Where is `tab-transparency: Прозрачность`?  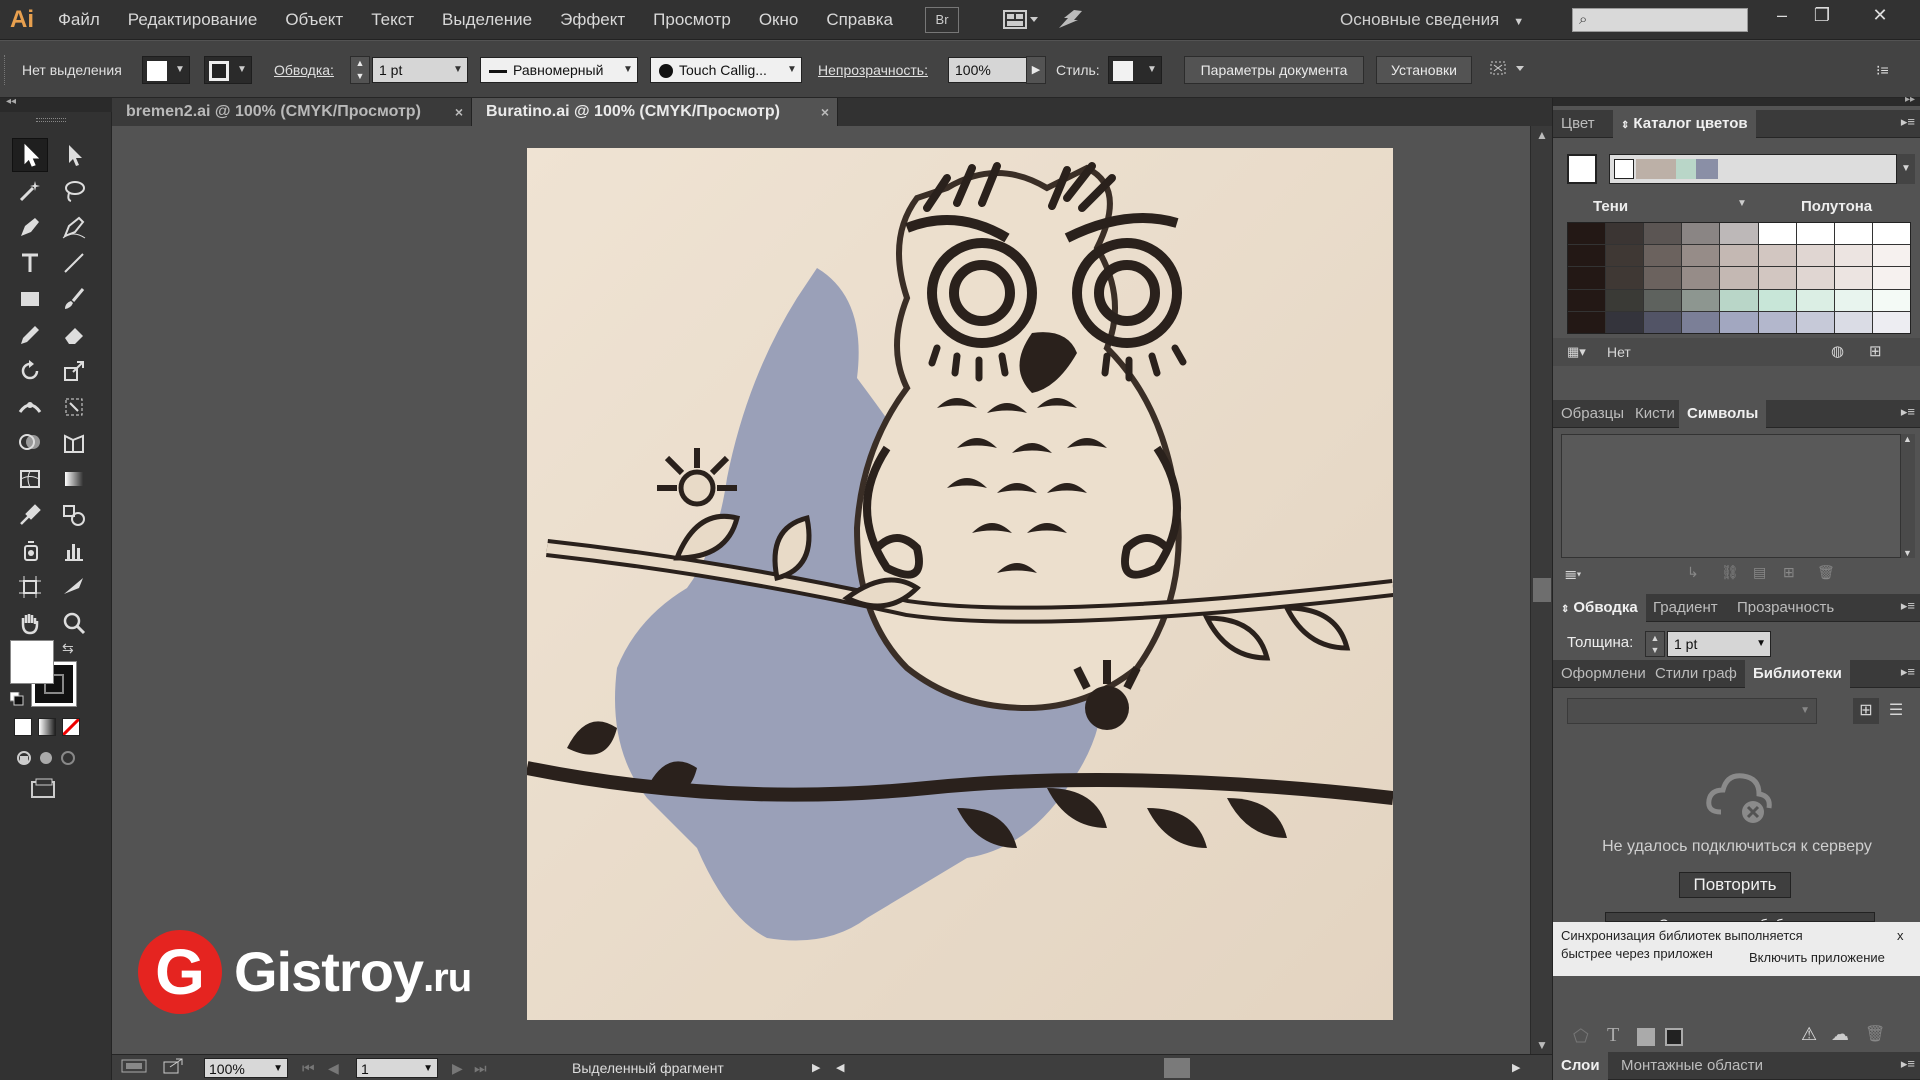
tab-transparency: Прозрачность is located at coordinates (1785, 608).